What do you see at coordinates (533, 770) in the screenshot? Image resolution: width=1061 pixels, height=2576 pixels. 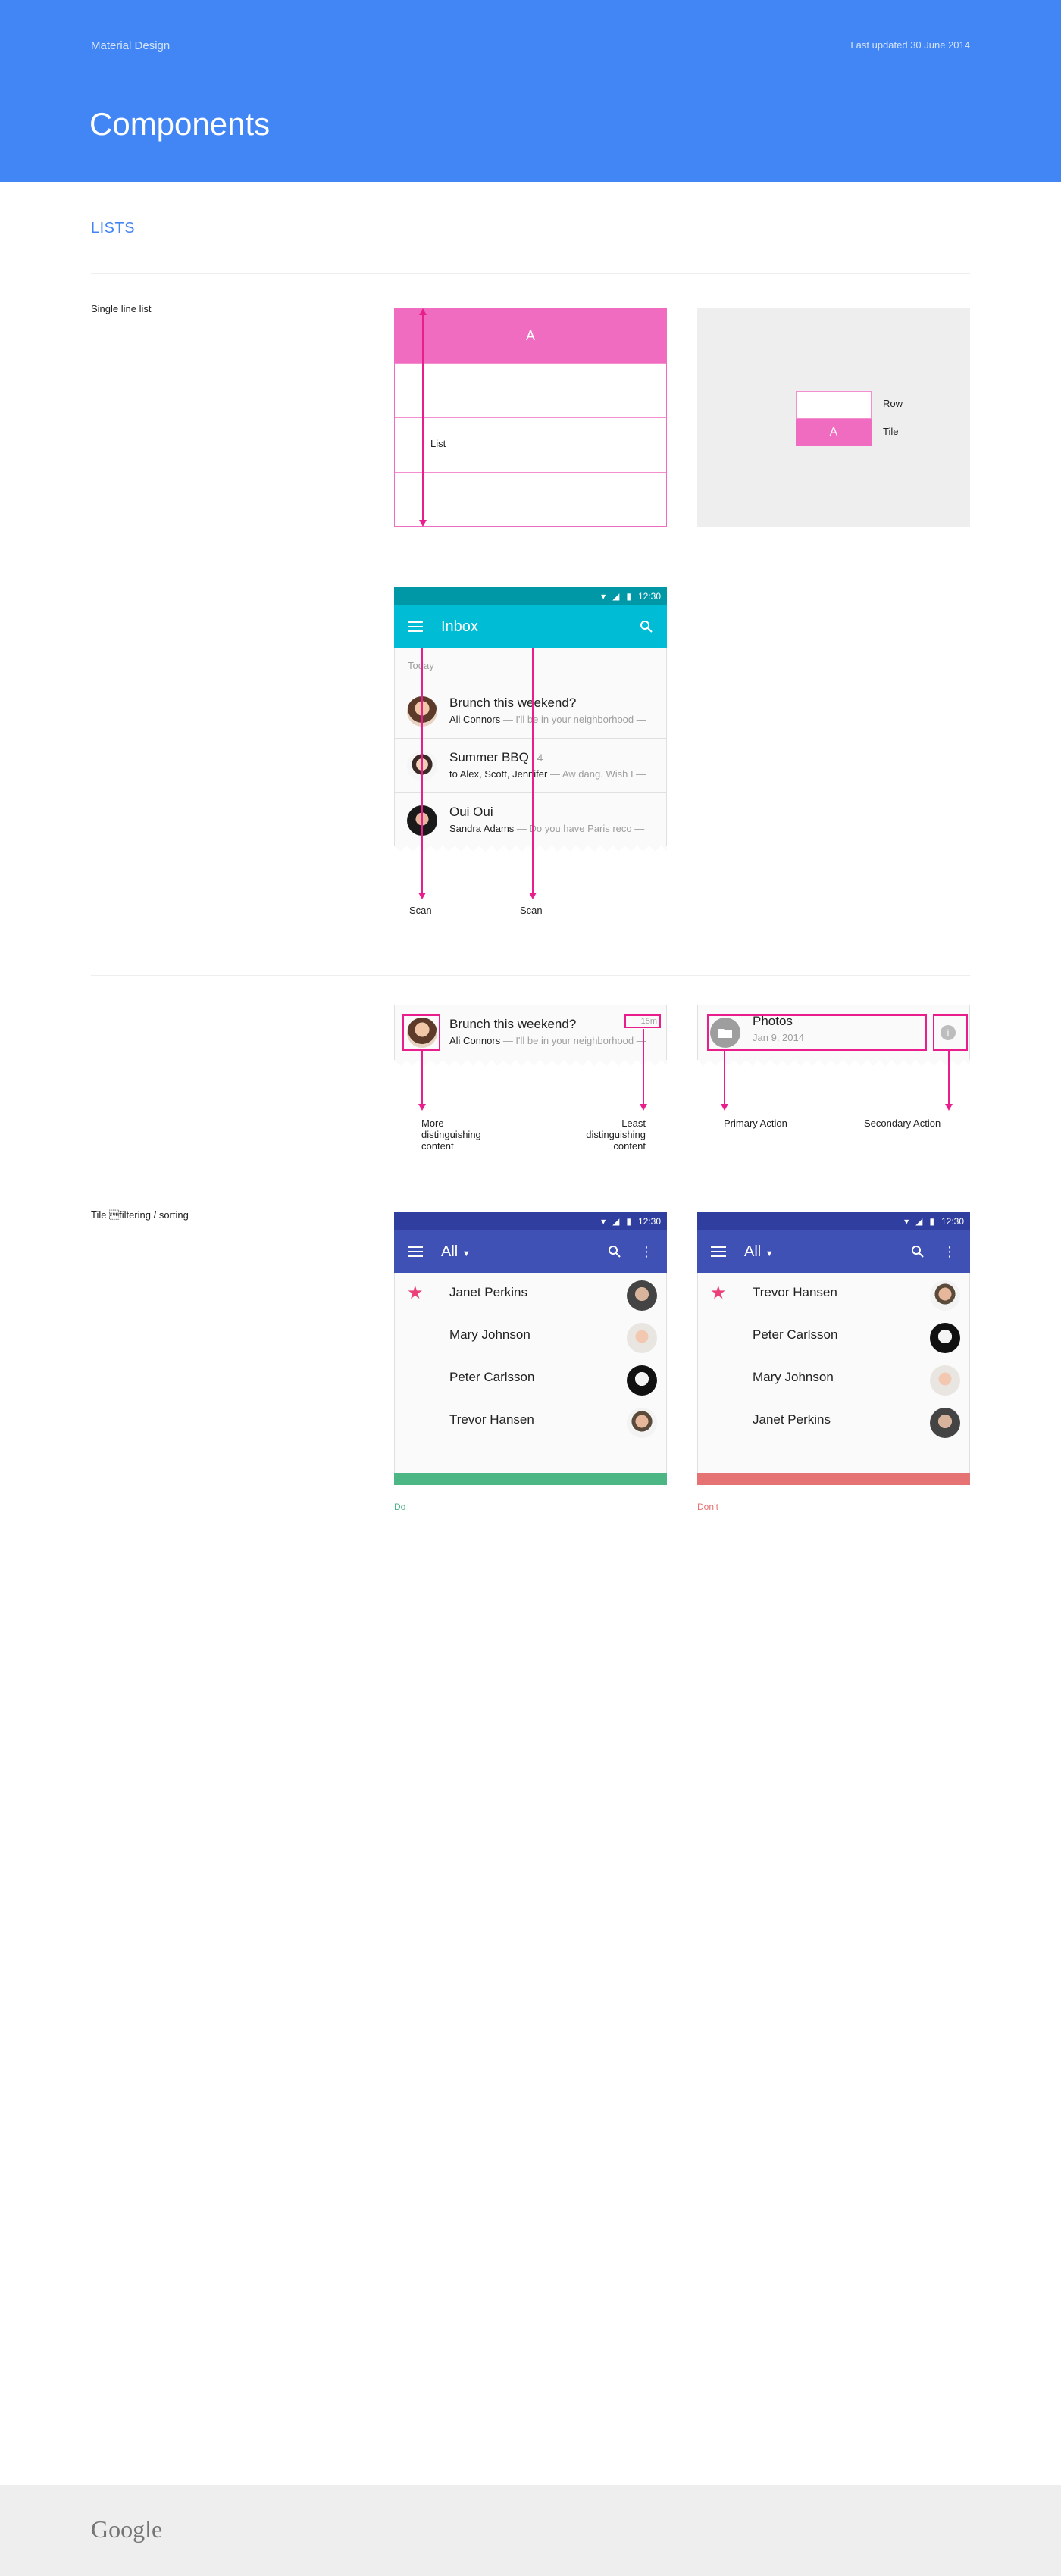 I see `scan-line` at bounding box center [533, 770].